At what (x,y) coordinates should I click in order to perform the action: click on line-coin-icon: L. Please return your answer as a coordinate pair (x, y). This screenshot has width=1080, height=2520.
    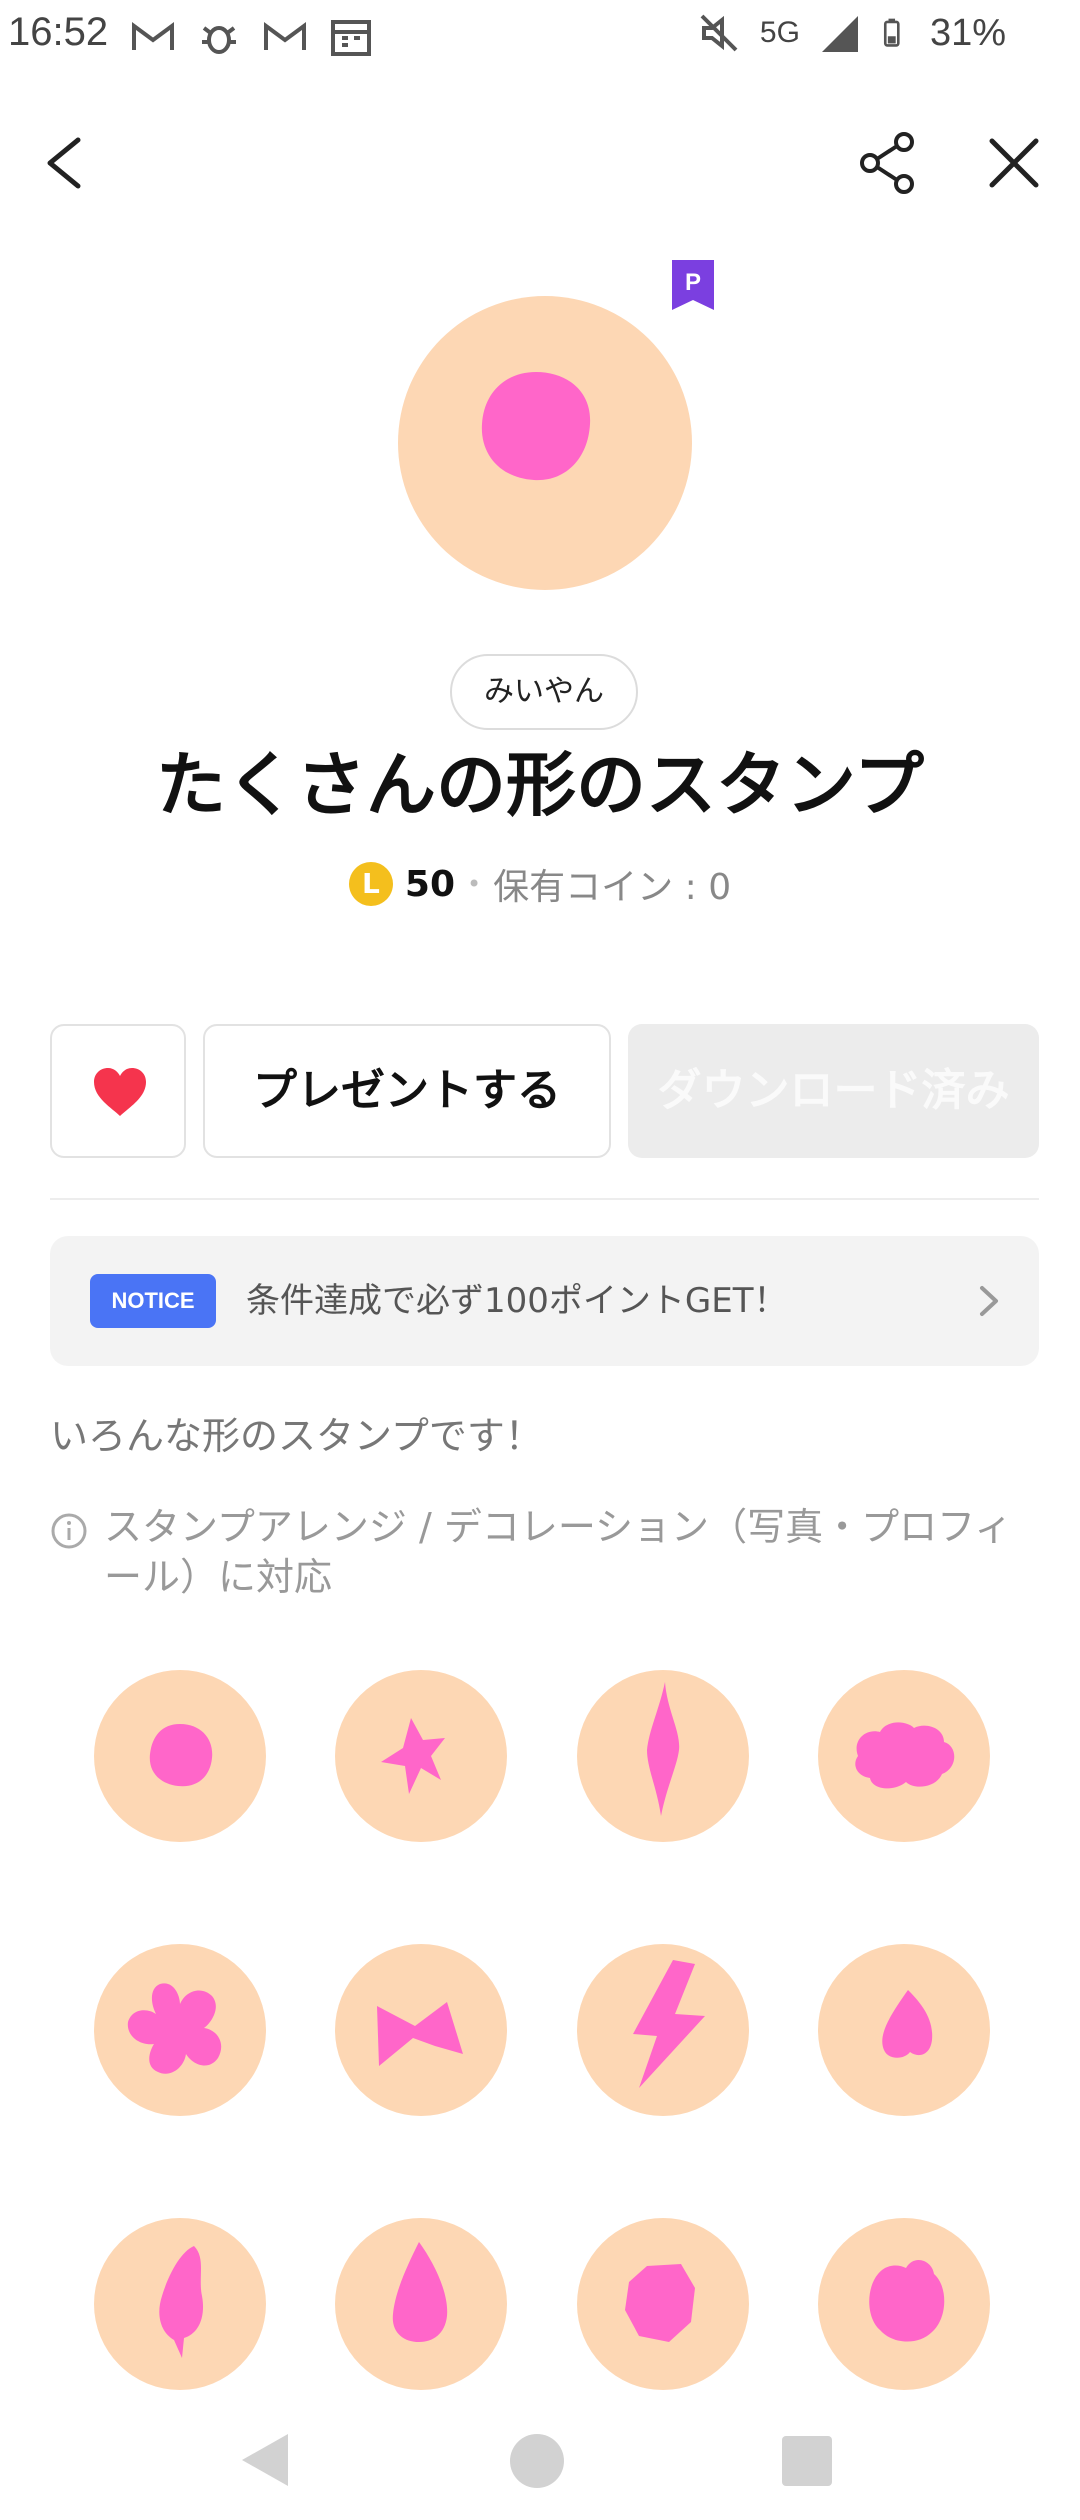
    Looking at the image, I should click on (370, 884).